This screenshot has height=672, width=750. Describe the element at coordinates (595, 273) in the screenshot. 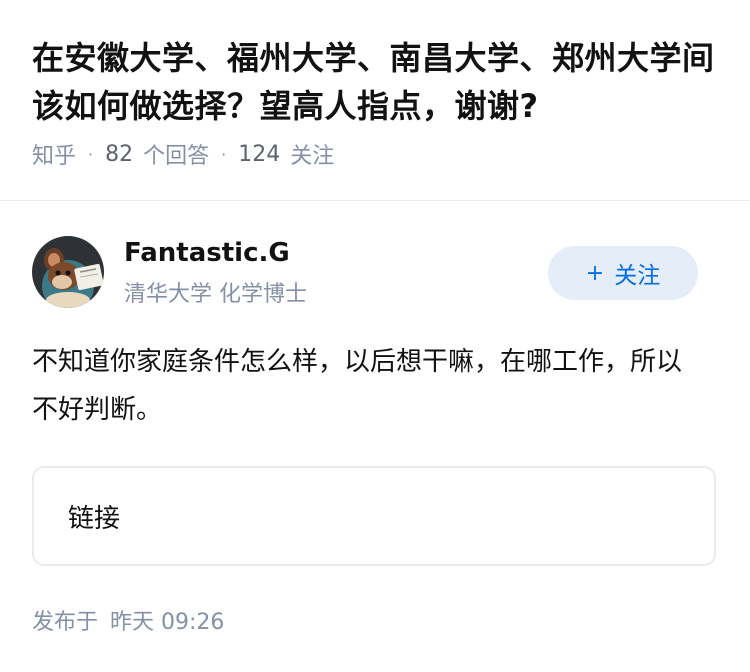

I see `plus-icon: +` at that location.